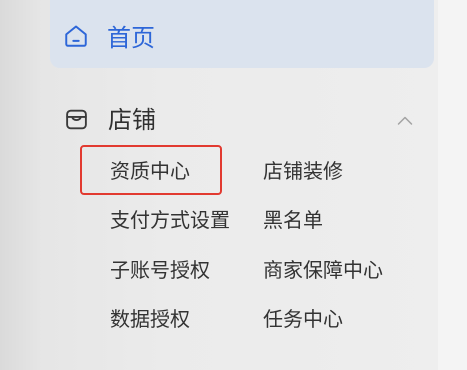 The image size is (467, 370). Describe the element at coordinates (358, 270) in the screenshot. I see `submenu-item-merchant-protection: 商家保障中心` at that location.